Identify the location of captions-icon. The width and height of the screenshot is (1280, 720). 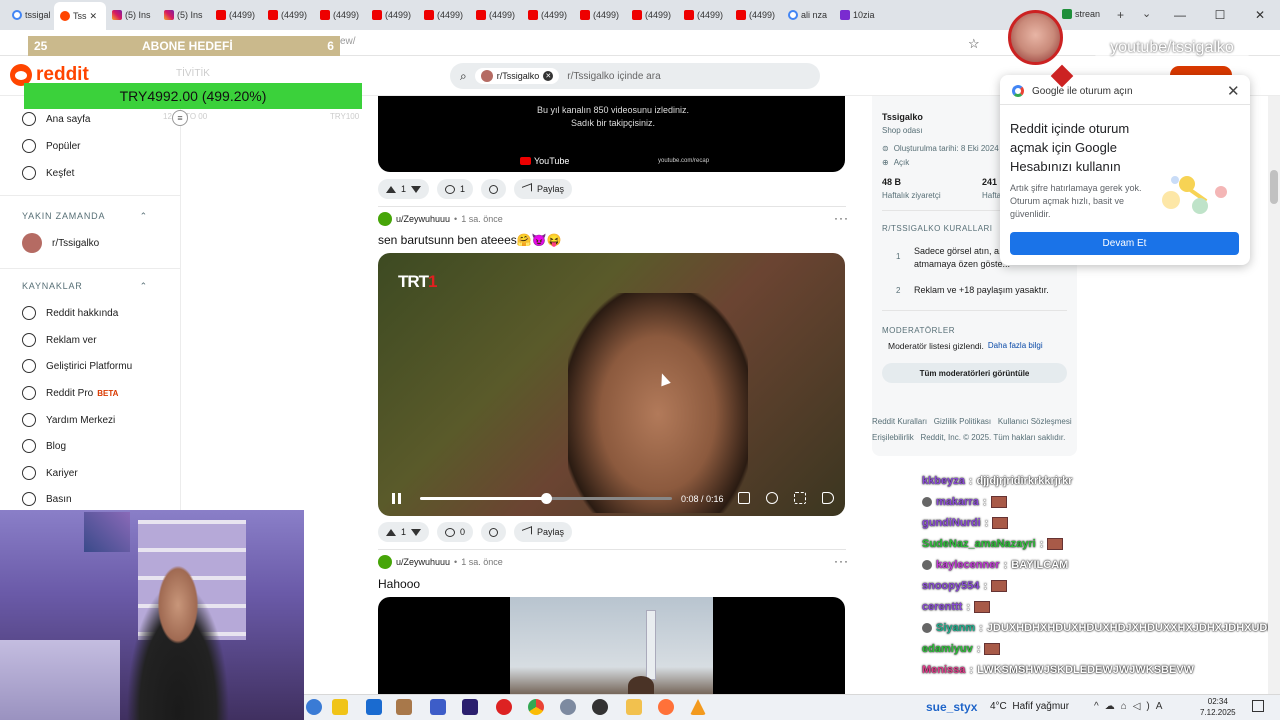
(744, 498).